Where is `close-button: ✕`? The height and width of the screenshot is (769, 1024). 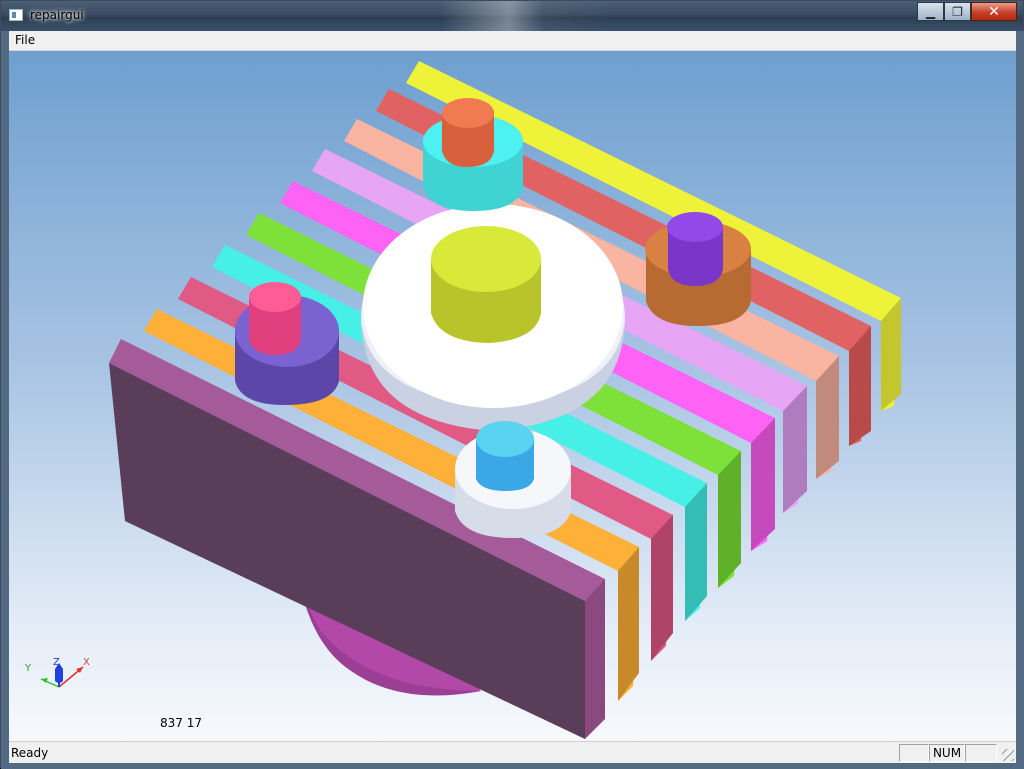 close-button: ✕ is located at coordinates (994, 11).